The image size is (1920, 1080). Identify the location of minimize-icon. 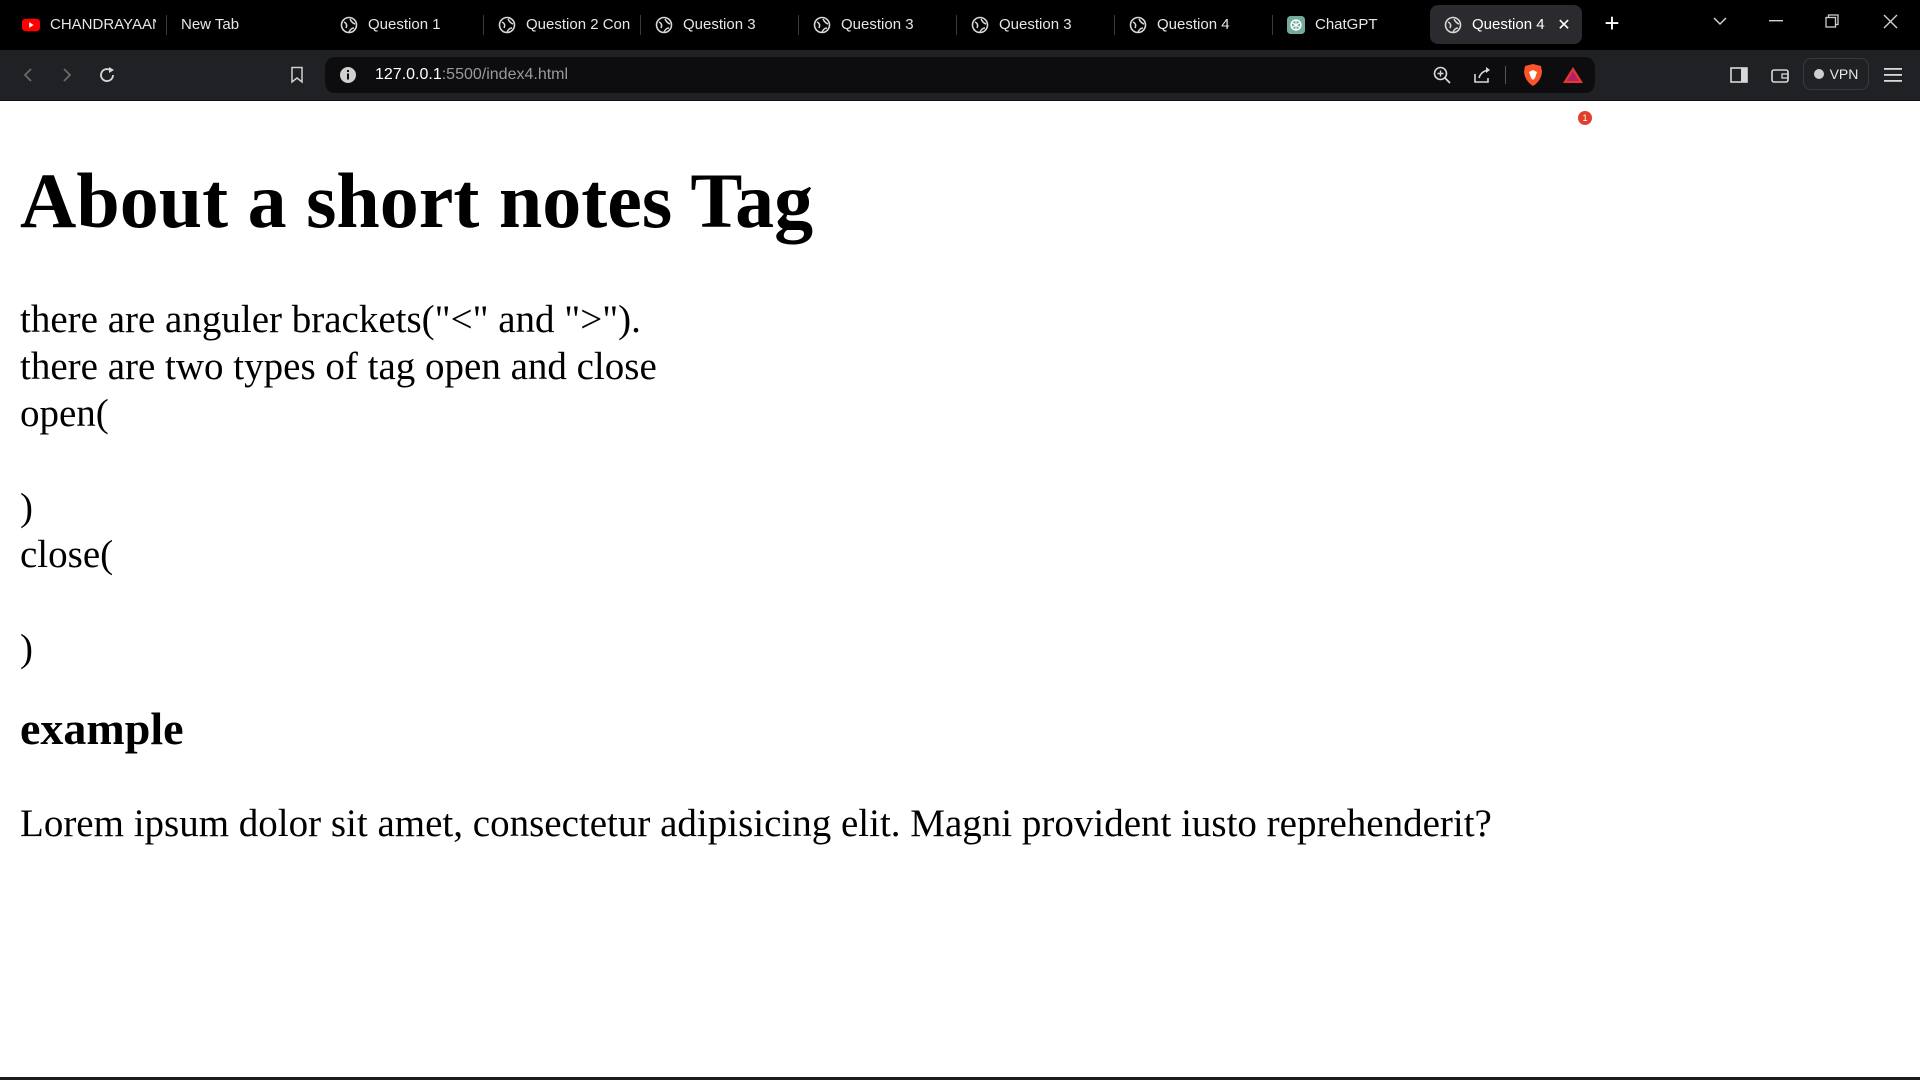
(1776, 21).